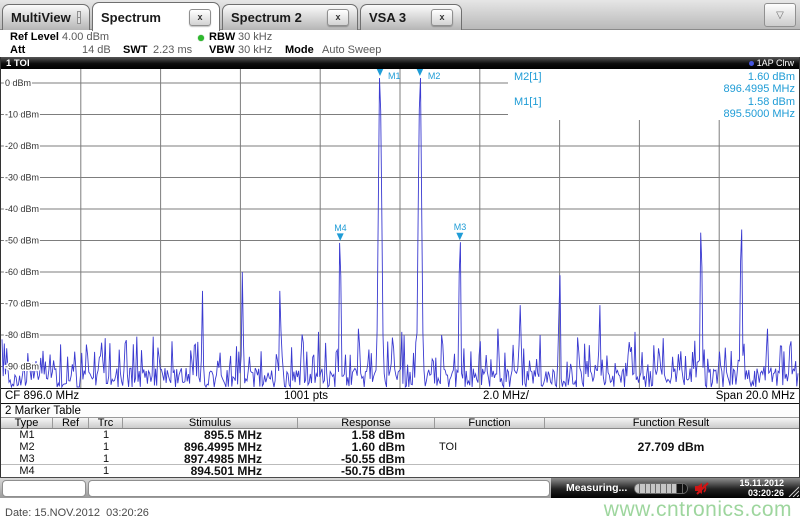 This screenshot has width=800, height=525. What do you see at coordinates (44, 488) in the screenshot?
I see `status-field-left` at bounding box center [44, 488].